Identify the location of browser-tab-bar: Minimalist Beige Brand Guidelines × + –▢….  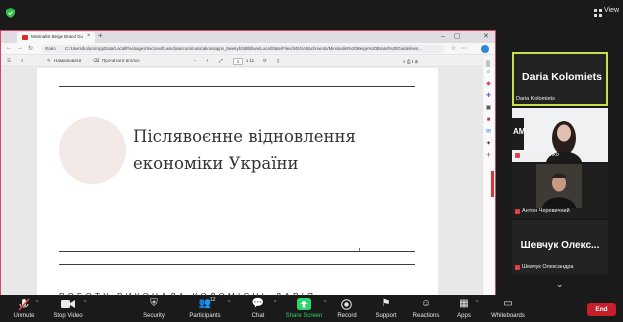
(248, 37).